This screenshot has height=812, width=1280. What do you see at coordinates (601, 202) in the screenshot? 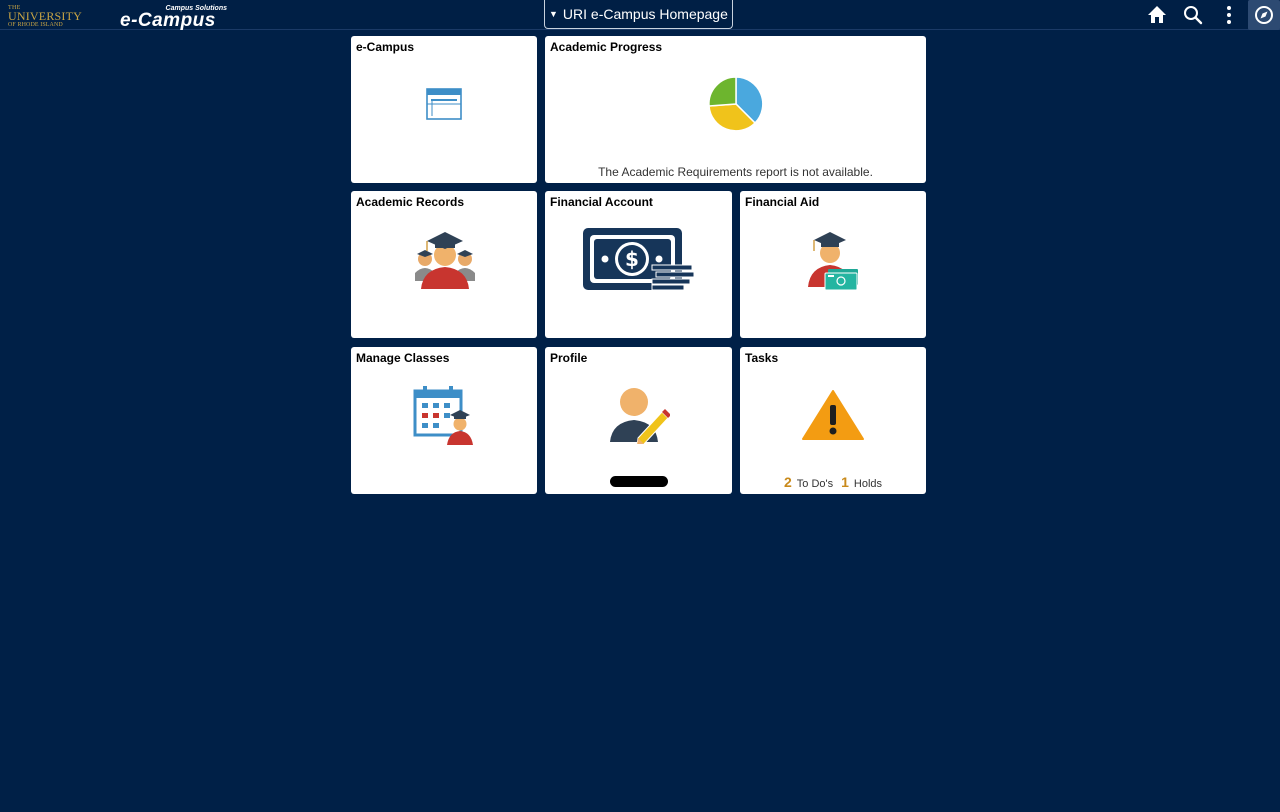
I see `tile-title: Financial Account` at bounding box center [601, 202].